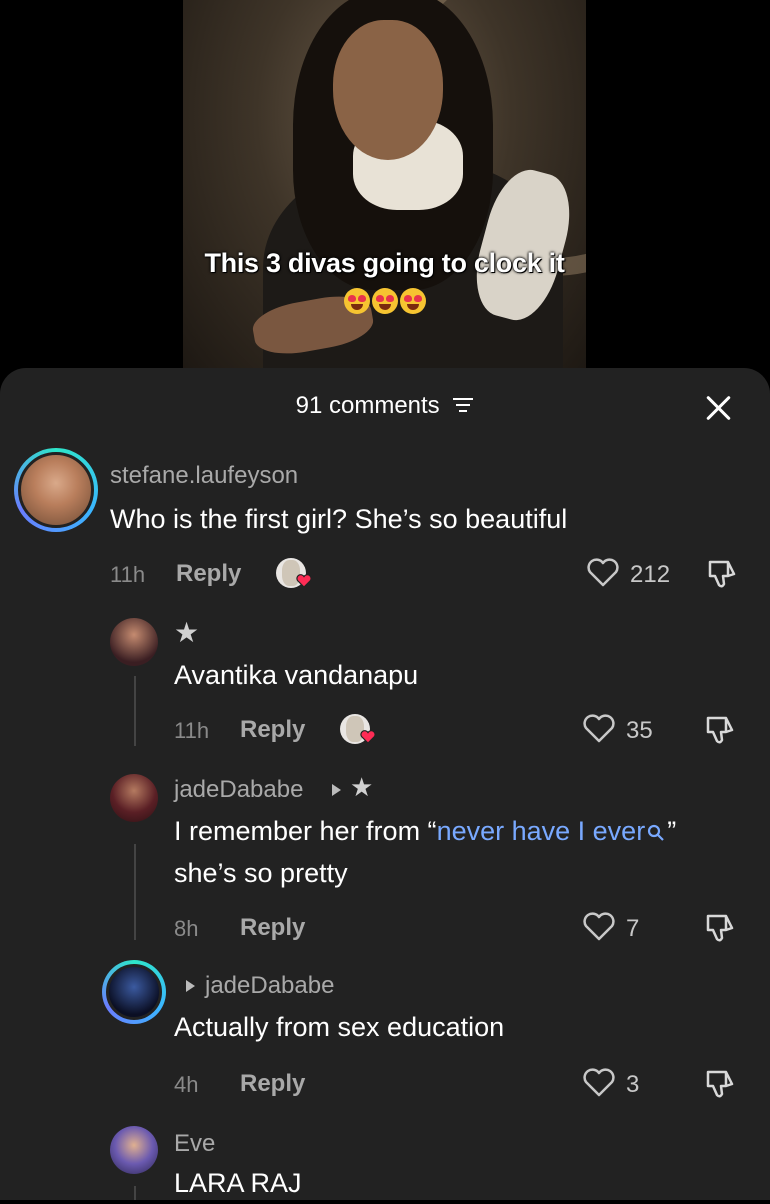  I want to click on video-figure-face, so click(388, 90).